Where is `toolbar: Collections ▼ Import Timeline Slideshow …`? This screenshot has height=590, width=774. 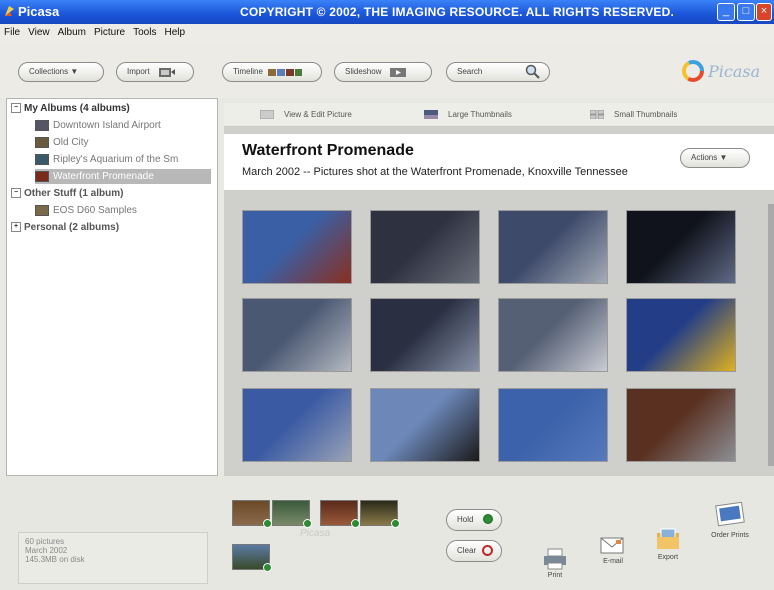
toolbar: Collections ▼ Import Timeline Slideshow … is located at coordinates (387, 70).